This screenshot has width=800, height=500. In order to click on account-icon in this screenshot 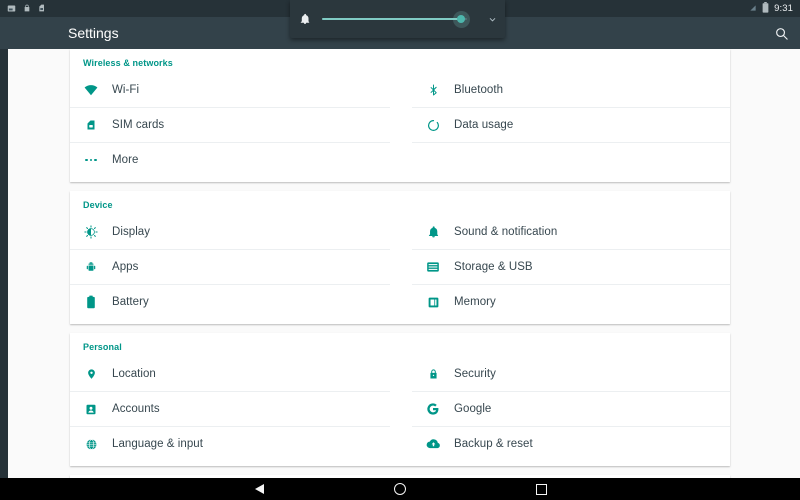, I will do `click(91, 409)`.